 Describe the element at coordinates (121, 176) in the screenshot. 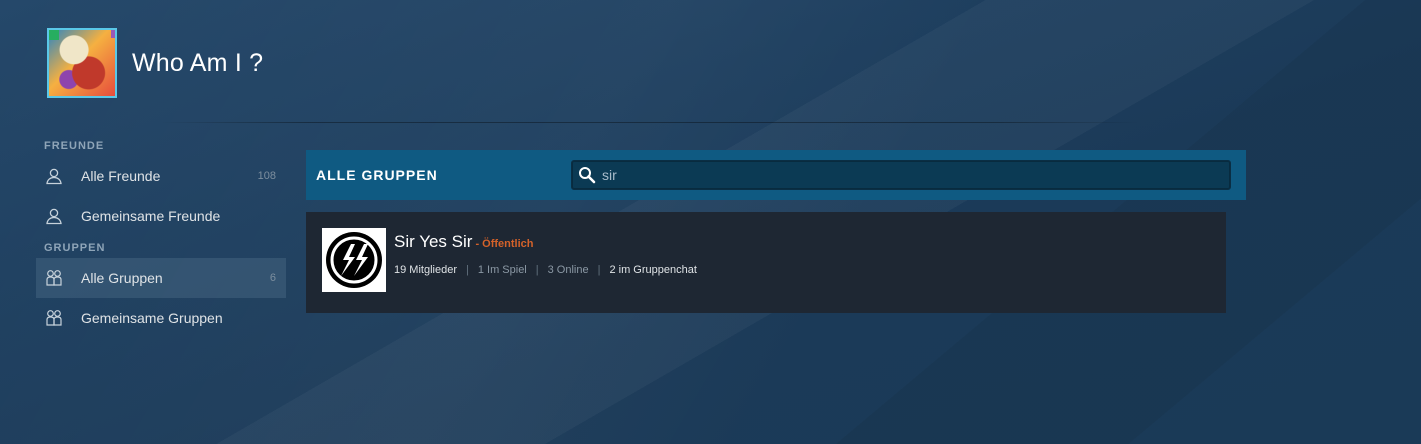

I see `sidebar-item-label: Alle Freunde` at that location.